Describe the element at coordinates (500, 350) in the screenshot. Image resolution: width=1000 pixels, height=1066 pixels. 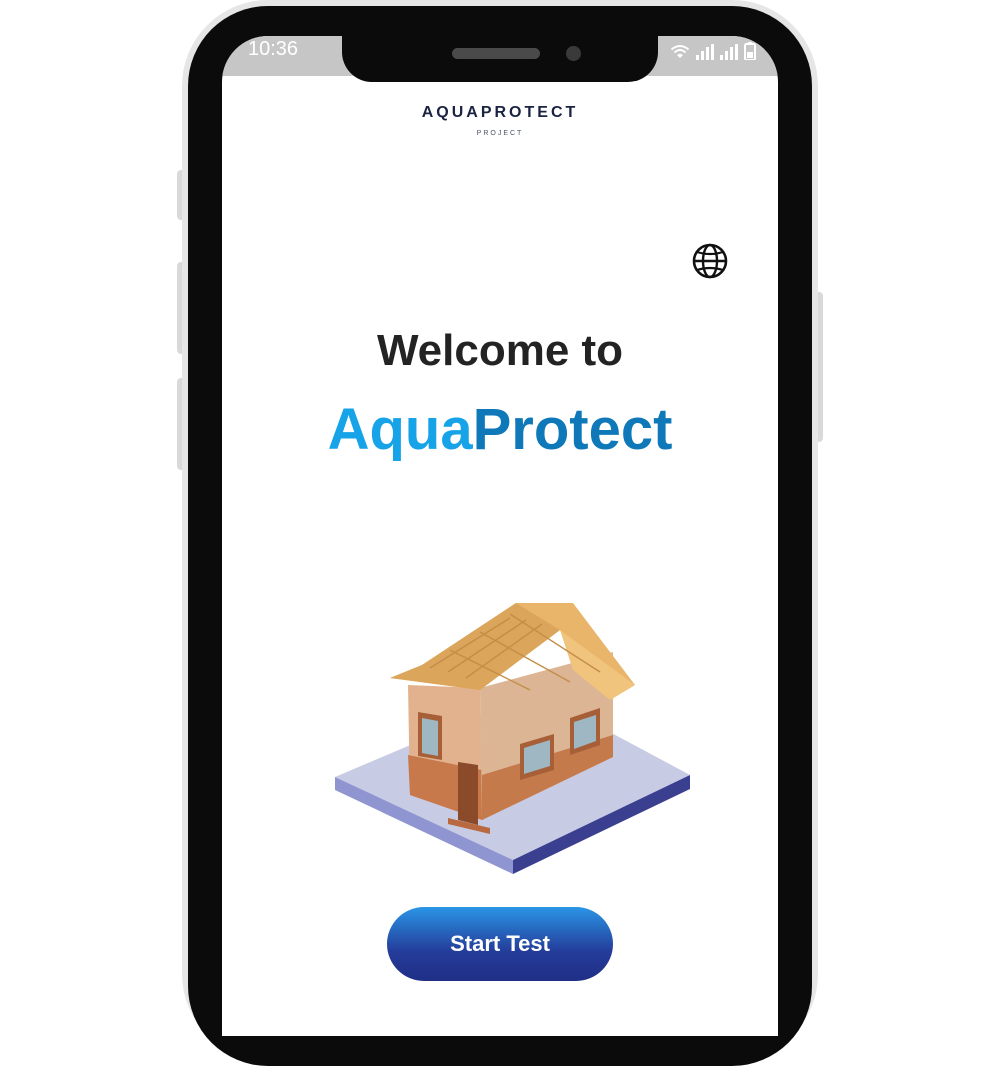
I see `welcome-heading: Welcome to` at that location.